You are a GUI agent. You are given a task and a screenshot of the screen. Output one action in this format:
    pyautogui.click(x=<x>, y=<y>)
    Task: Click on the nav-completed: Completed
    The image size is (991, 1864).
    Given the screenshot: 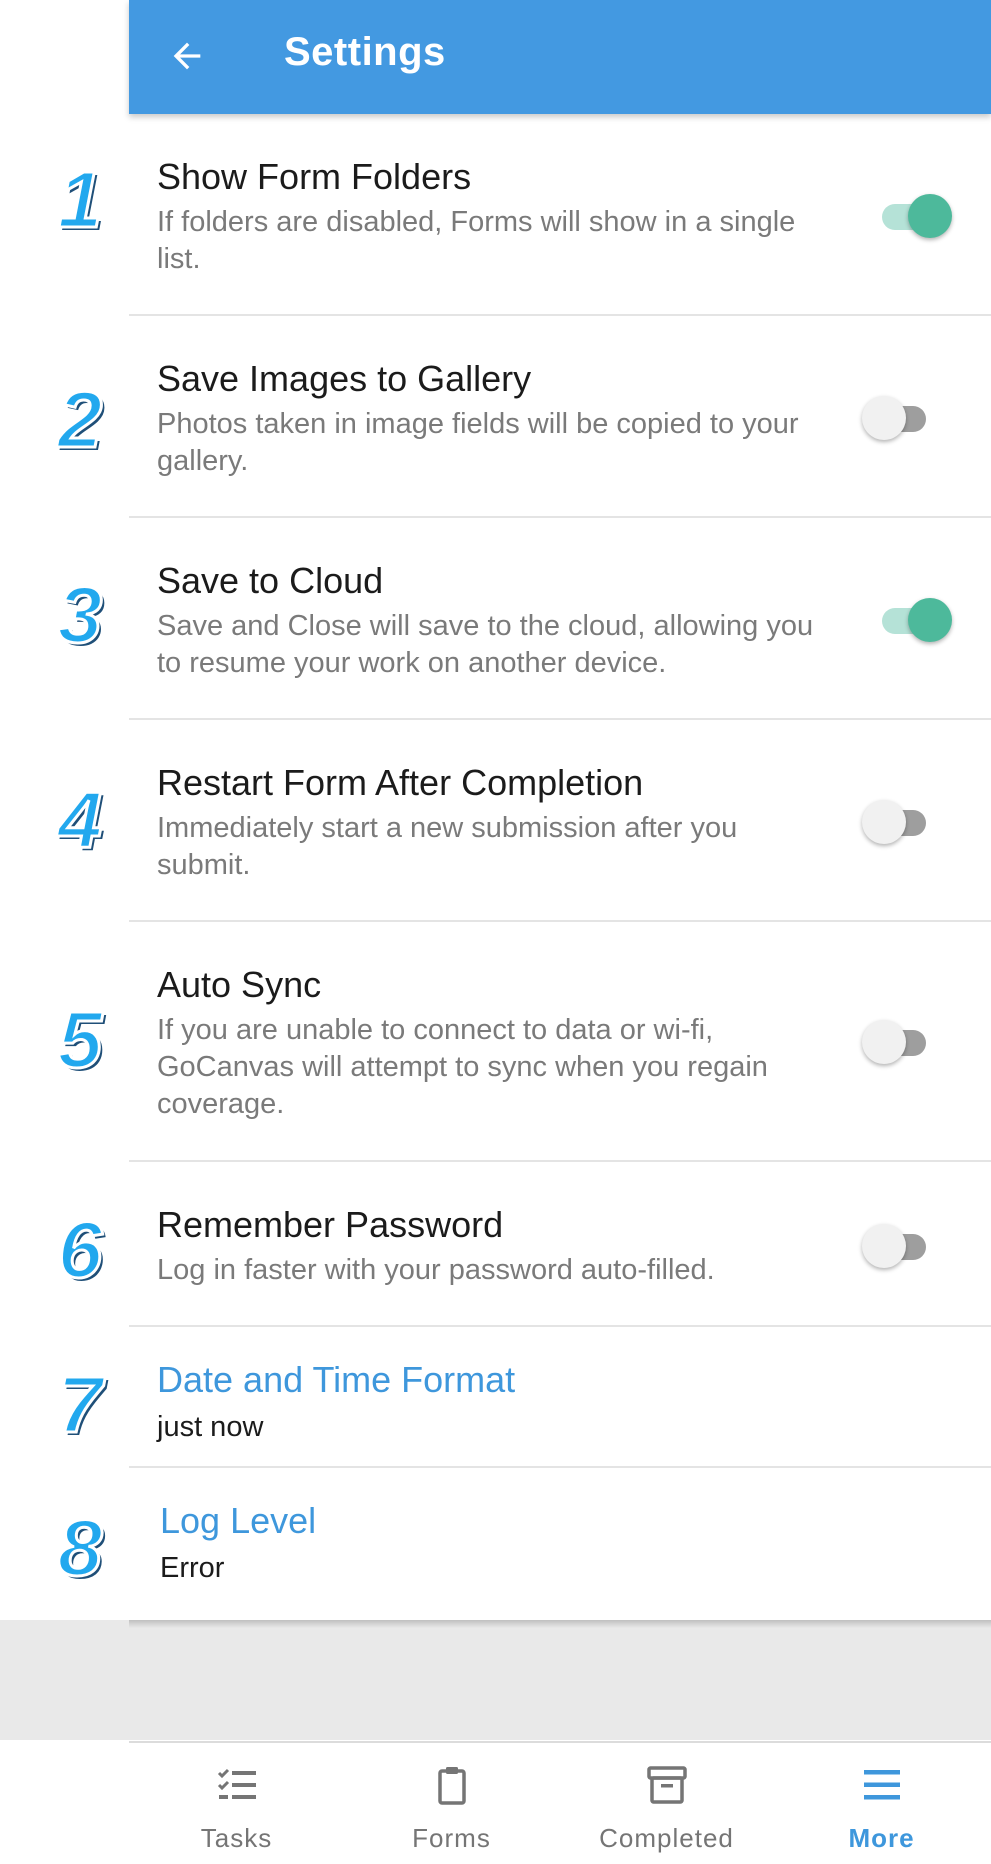 What is the action you would take?
    pyautogui.click(x=666, y=1803)
    